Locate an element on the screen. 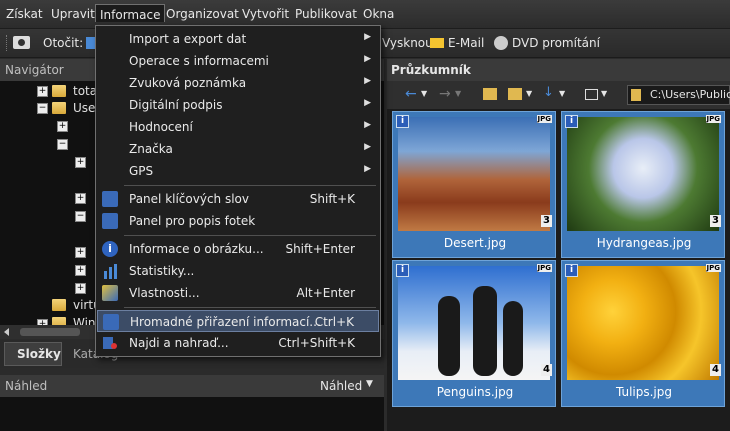 This screenshot has width=730, height=431. tree-item-tota: tota is located at coordinates (85, 92).